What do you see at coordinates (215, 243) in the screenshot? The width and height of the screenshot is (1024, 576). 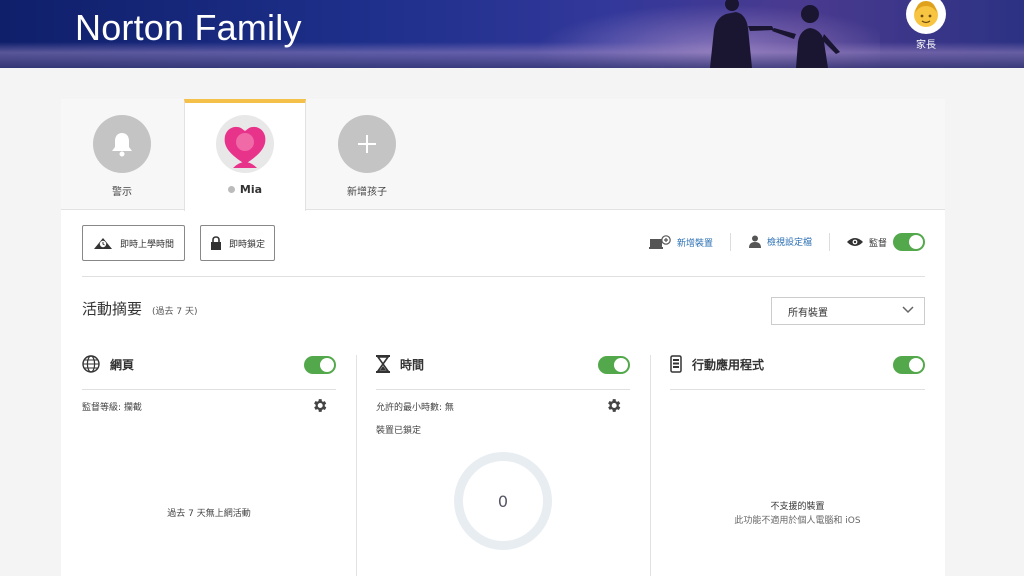 I see `lock-icon` at bounding box center [215, 243].